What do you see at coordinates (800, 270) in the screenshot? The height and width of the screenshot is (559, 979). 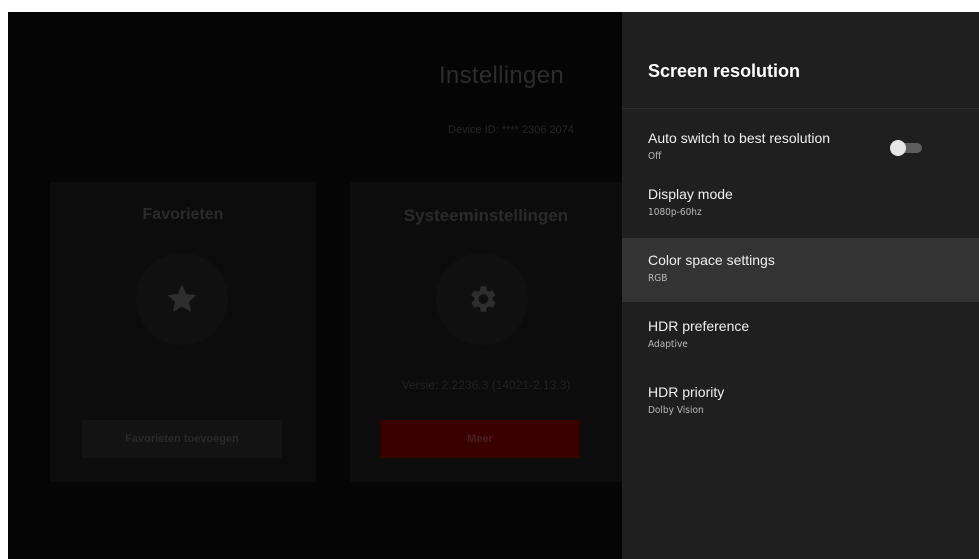 I see `setting-color-space: Color space settings RGB` at bounding box center [800, 270].